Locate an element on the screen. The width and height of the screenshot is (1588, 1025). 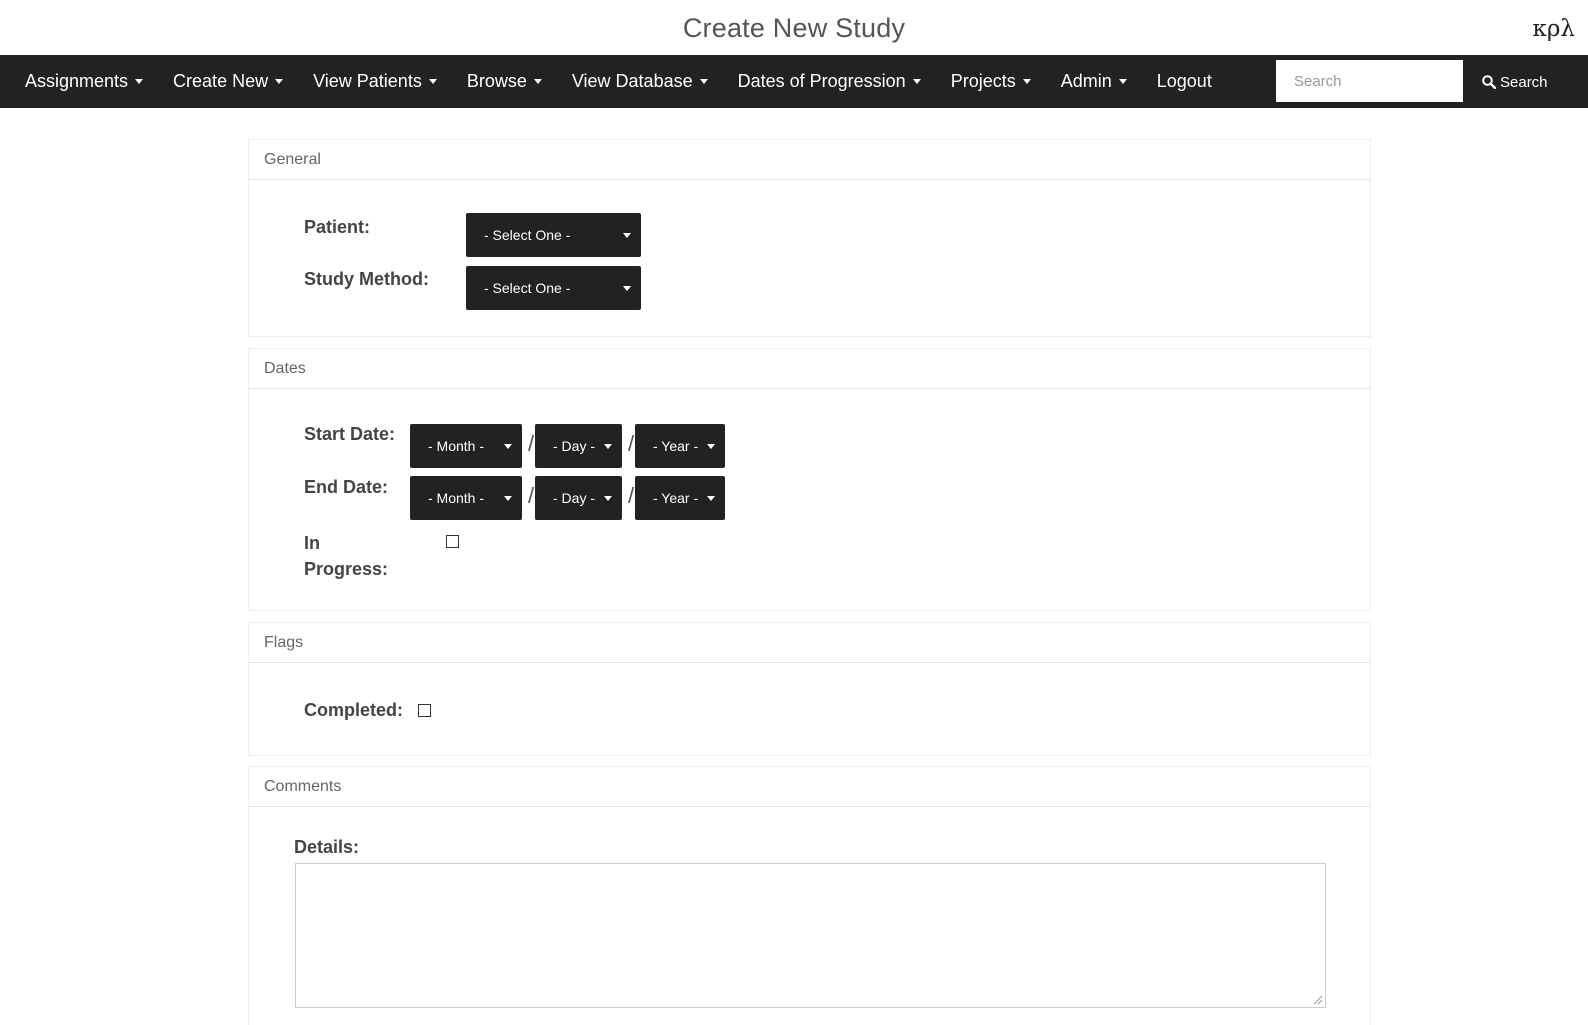
page-header: Create New Study κρλ is located at coordinates (794, 27).